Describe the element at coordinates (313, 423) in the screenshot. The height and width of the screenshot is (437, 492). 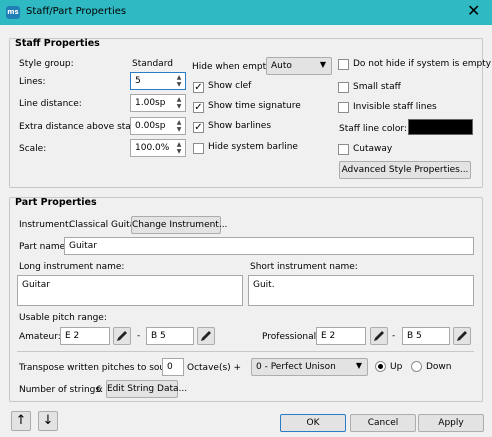
I see `ok-button: OK` at that location.